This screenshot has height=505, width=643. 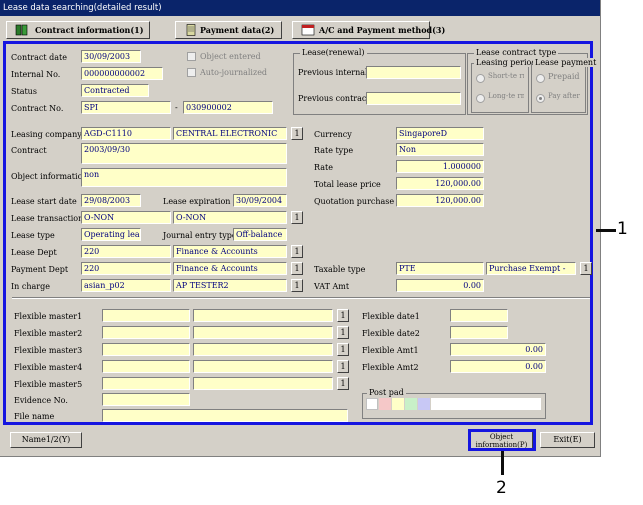 I want to click on flexible-amt1-field: 0.00, so click(x=498, y=349).